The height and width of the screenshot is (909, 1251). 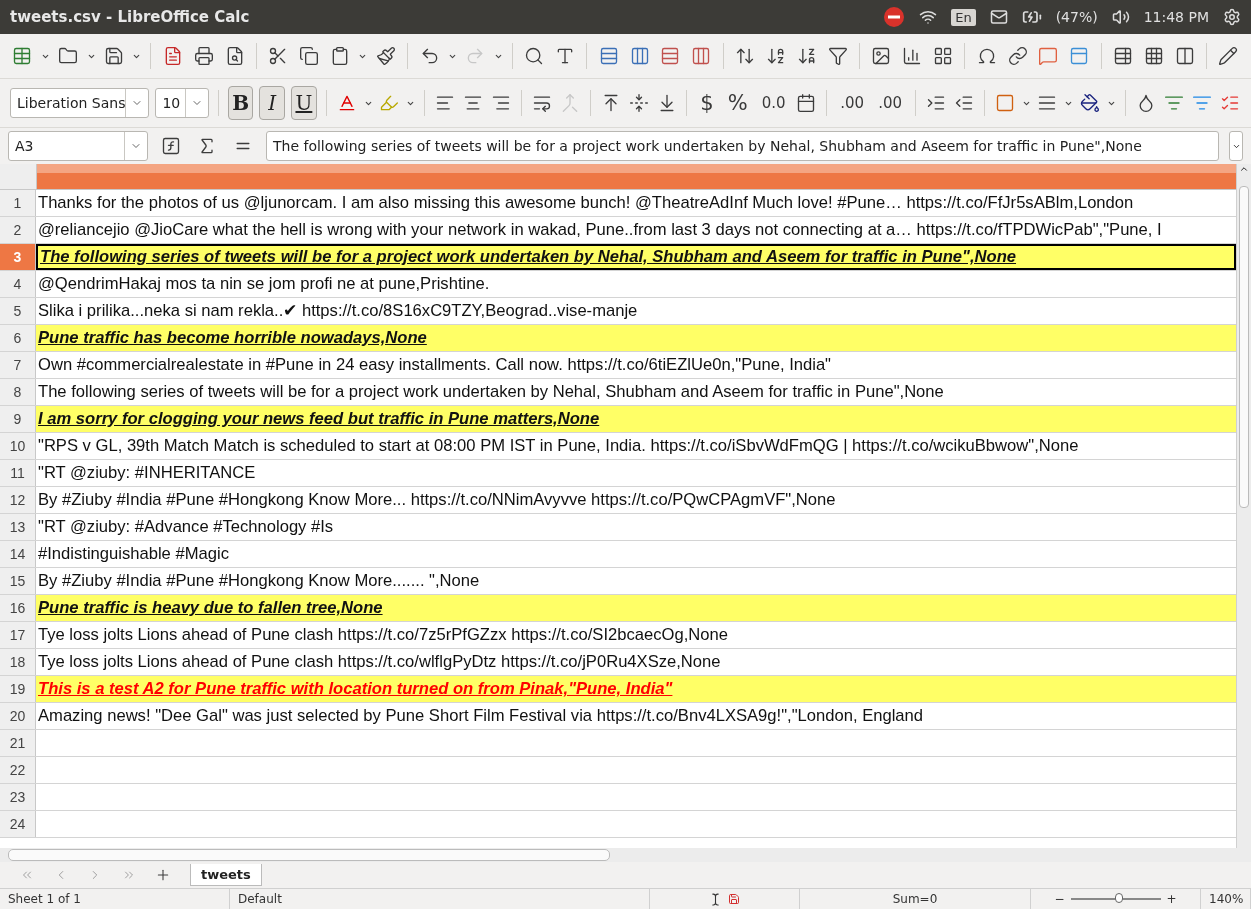 I want to click on underline-button: U, so click(x=304, y=103).